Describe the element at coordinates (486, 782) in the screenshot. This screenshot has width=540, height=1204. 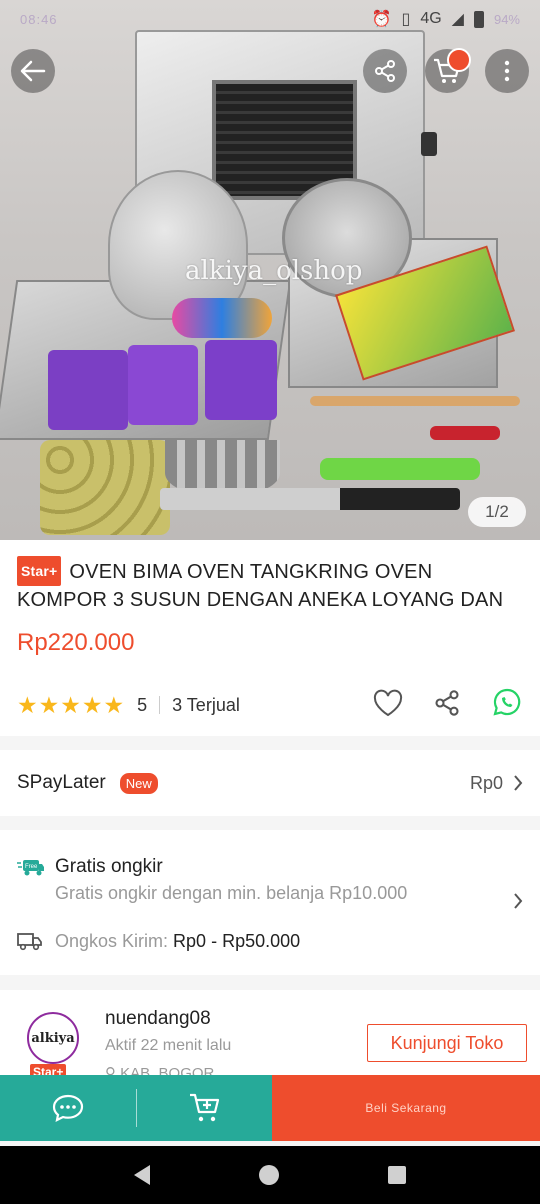
I see `spaylater-value: Rp0` at that location.